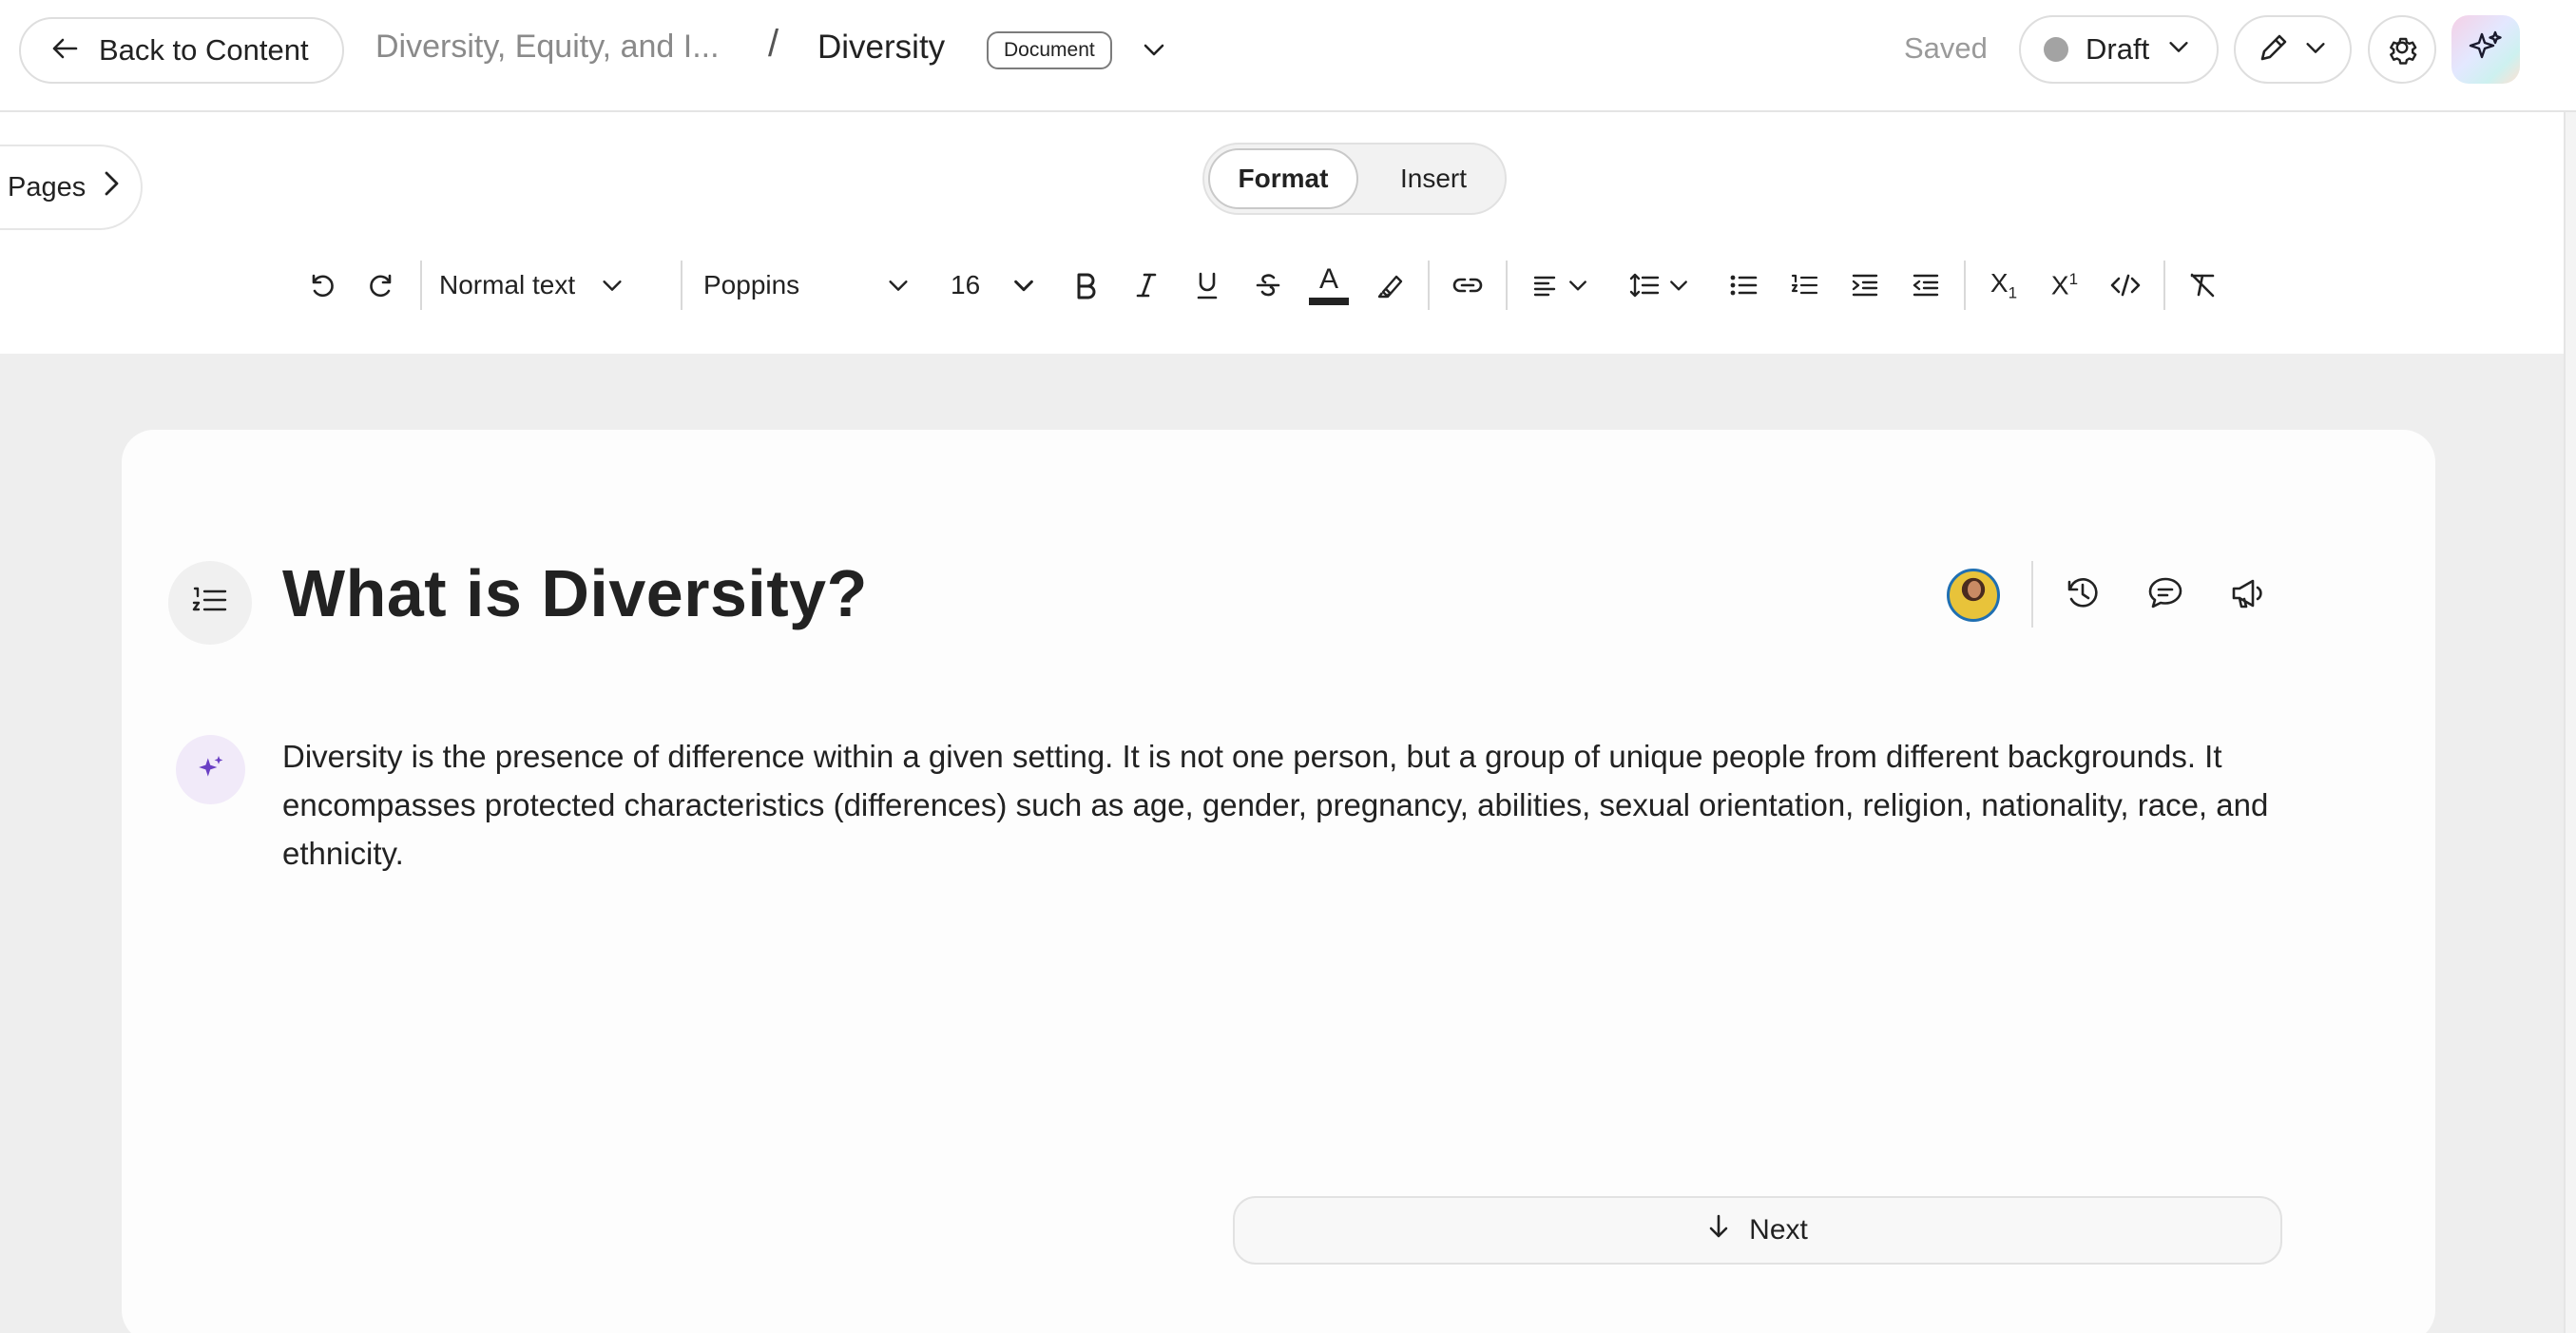  I want to click on code-button, so click(2125, 285).